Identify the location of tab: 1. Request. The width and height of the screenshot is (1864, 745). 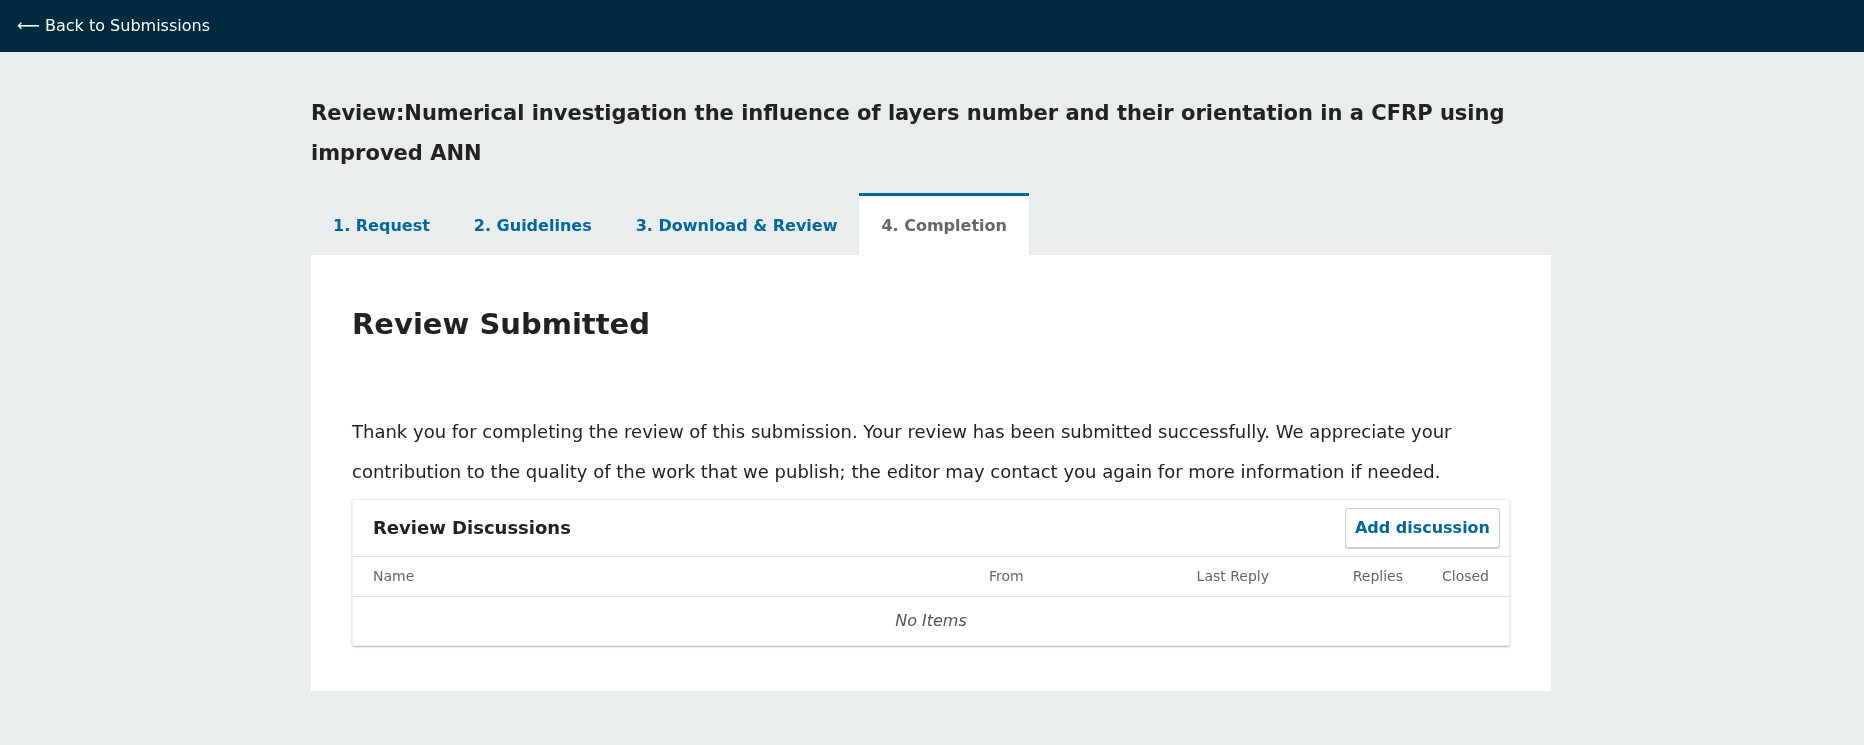
(381, 224).